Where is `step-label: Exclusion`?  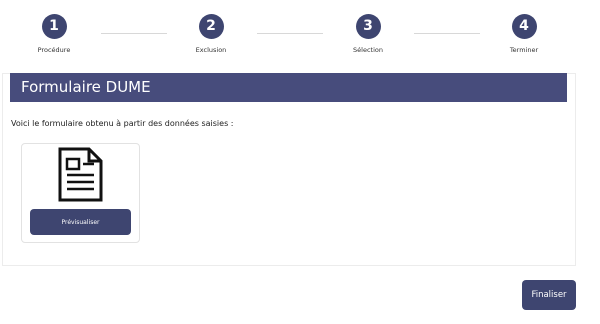
step-label: Exclusion is located at coordinates (211, 50).